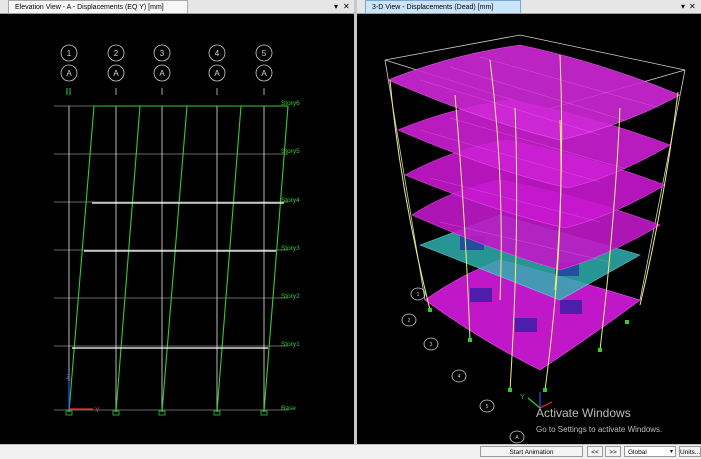 This screenshot has height=459, width=701. I want to click on story-label: Story6, so click(290, 103).